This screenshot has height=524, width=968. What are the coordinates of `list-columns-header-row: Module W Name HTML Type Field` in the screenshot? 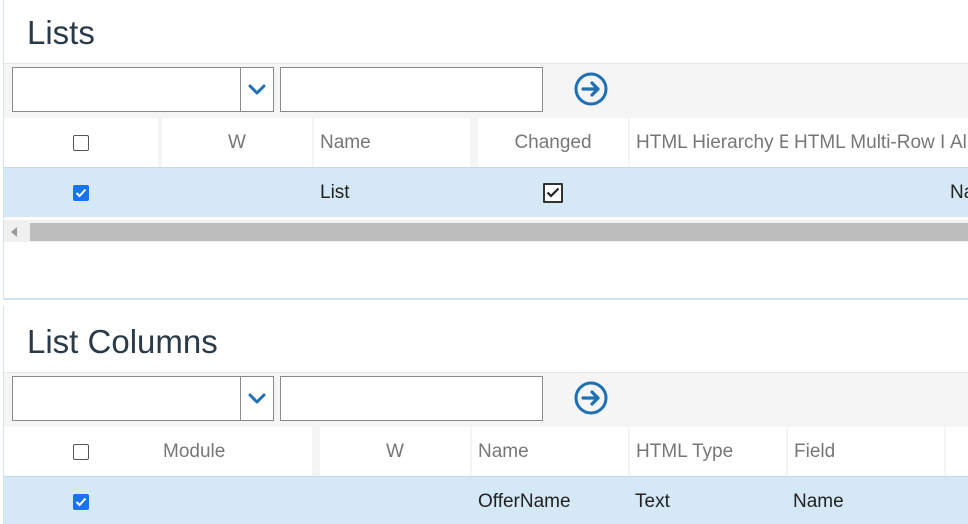 It's located at (486, 451).